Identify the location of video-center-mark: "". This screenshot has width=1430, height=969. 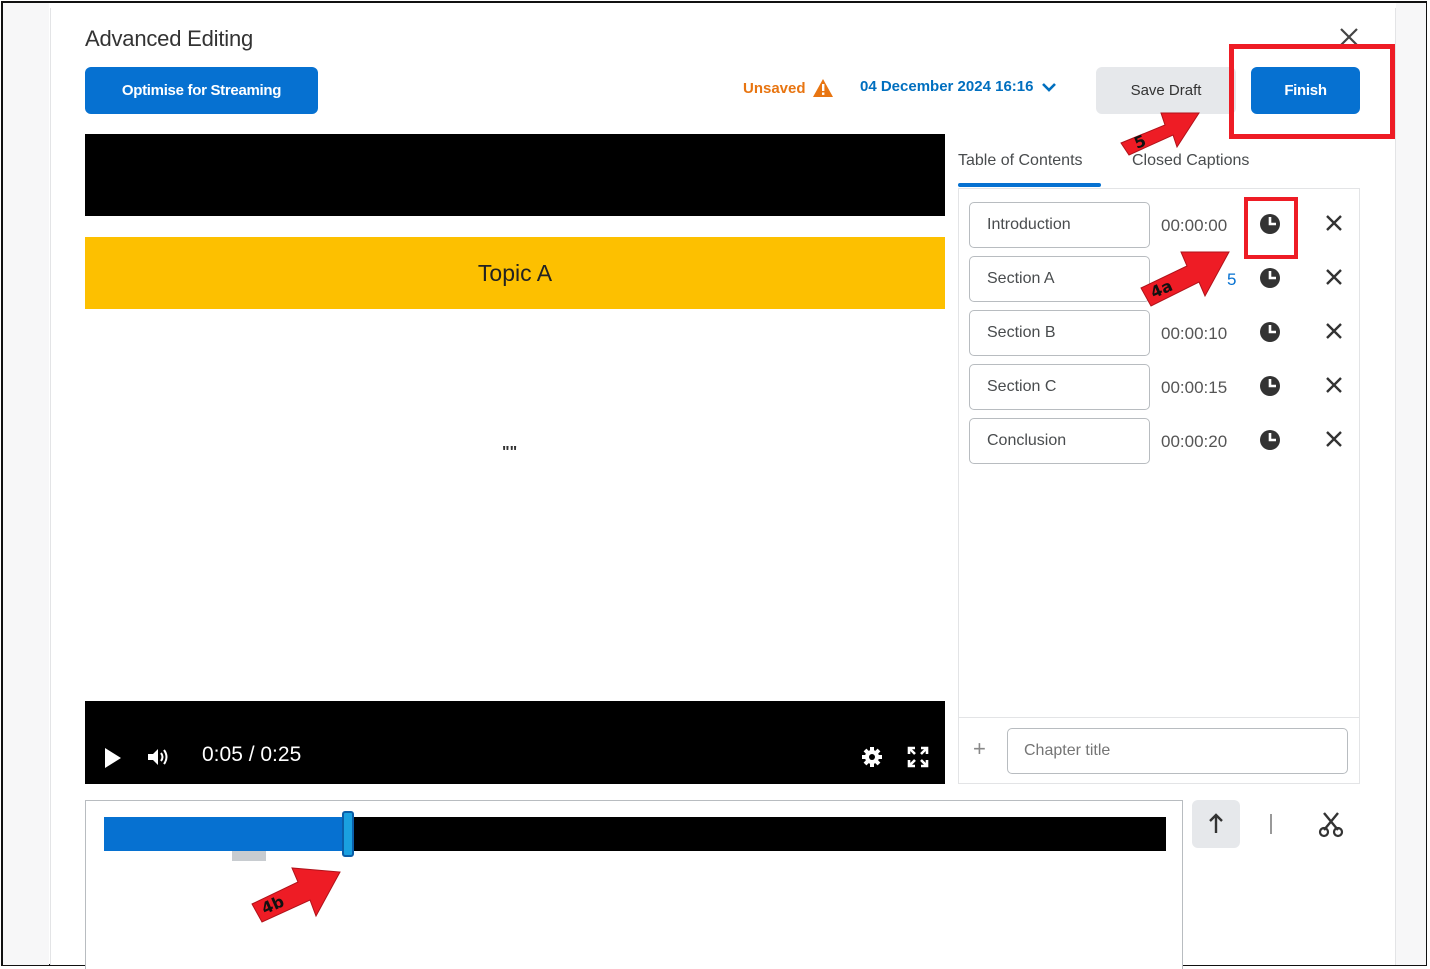
(510, 452).